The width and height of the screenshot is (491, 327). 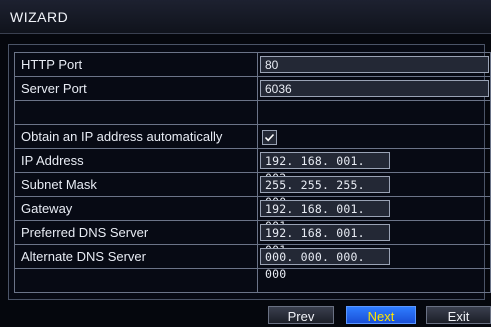 I want to click on table-row: Alternate DNS Server 000. 000. 000. 000, so click(x=252, y=262).